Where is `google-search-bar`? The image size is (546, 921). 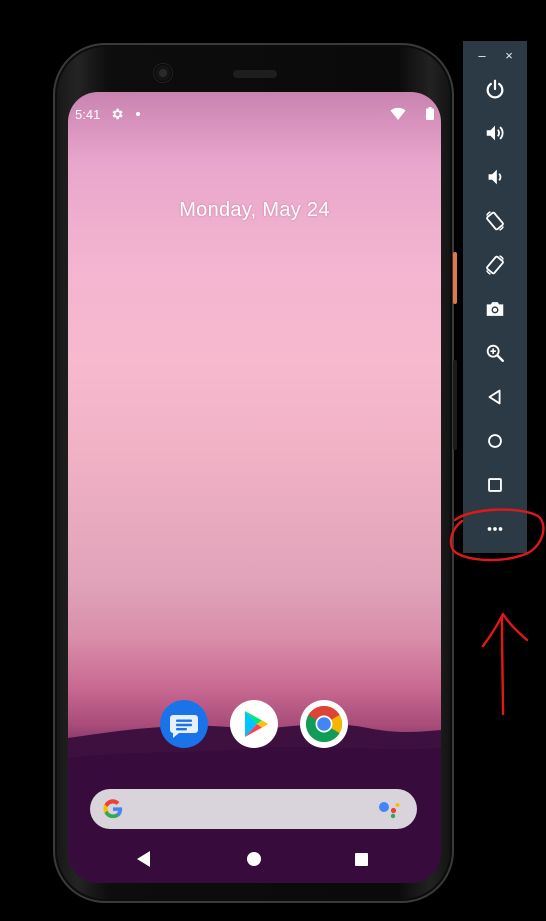
google-search-bar is located at coordinates (253, 809).